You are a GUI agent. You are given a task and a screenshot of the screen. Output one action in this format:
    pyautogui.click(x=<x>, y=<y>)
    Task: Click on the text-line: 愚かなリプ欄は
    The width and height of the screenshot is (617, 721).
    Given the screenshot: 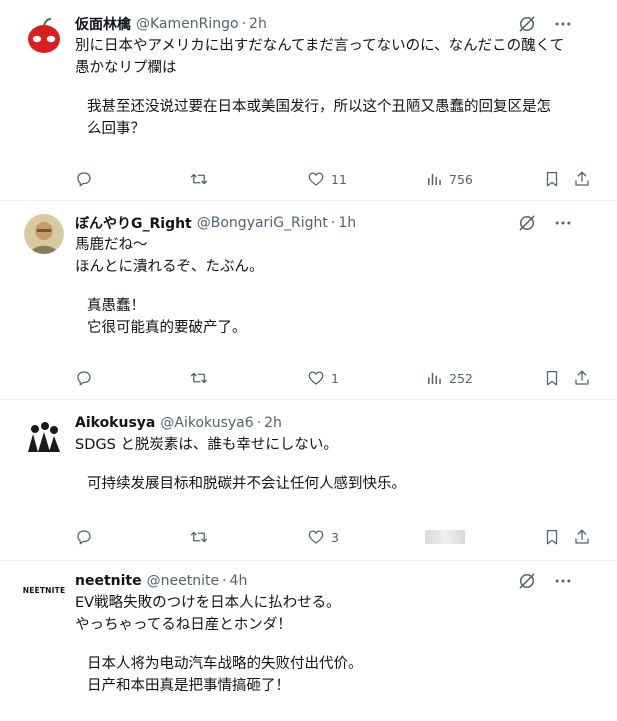 What is the action you would take?
    pyautogui.click(x=126, y=68)
    